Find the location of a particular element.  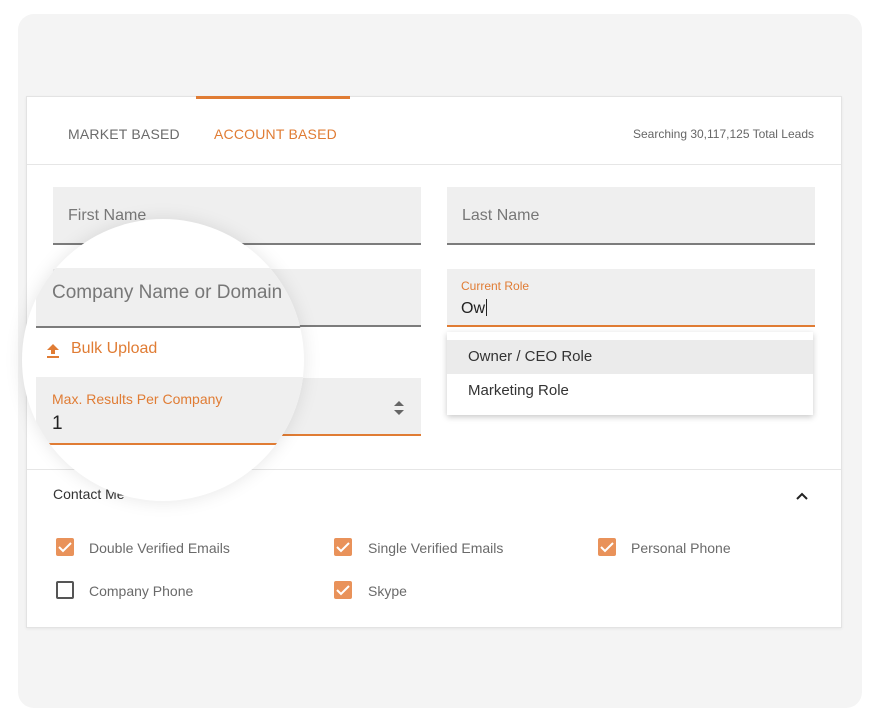

company-field-zoomed: Company Name or Domain is located at coordinates (170, 298).